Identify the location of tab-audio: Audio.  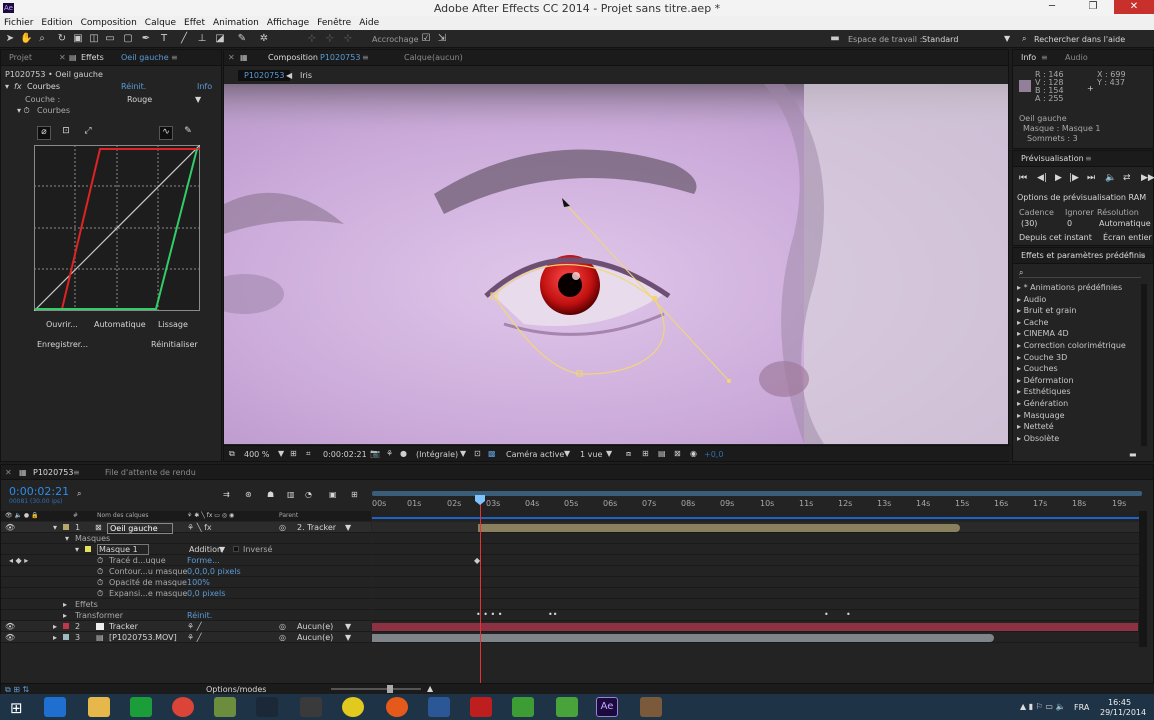
(1076, 57).